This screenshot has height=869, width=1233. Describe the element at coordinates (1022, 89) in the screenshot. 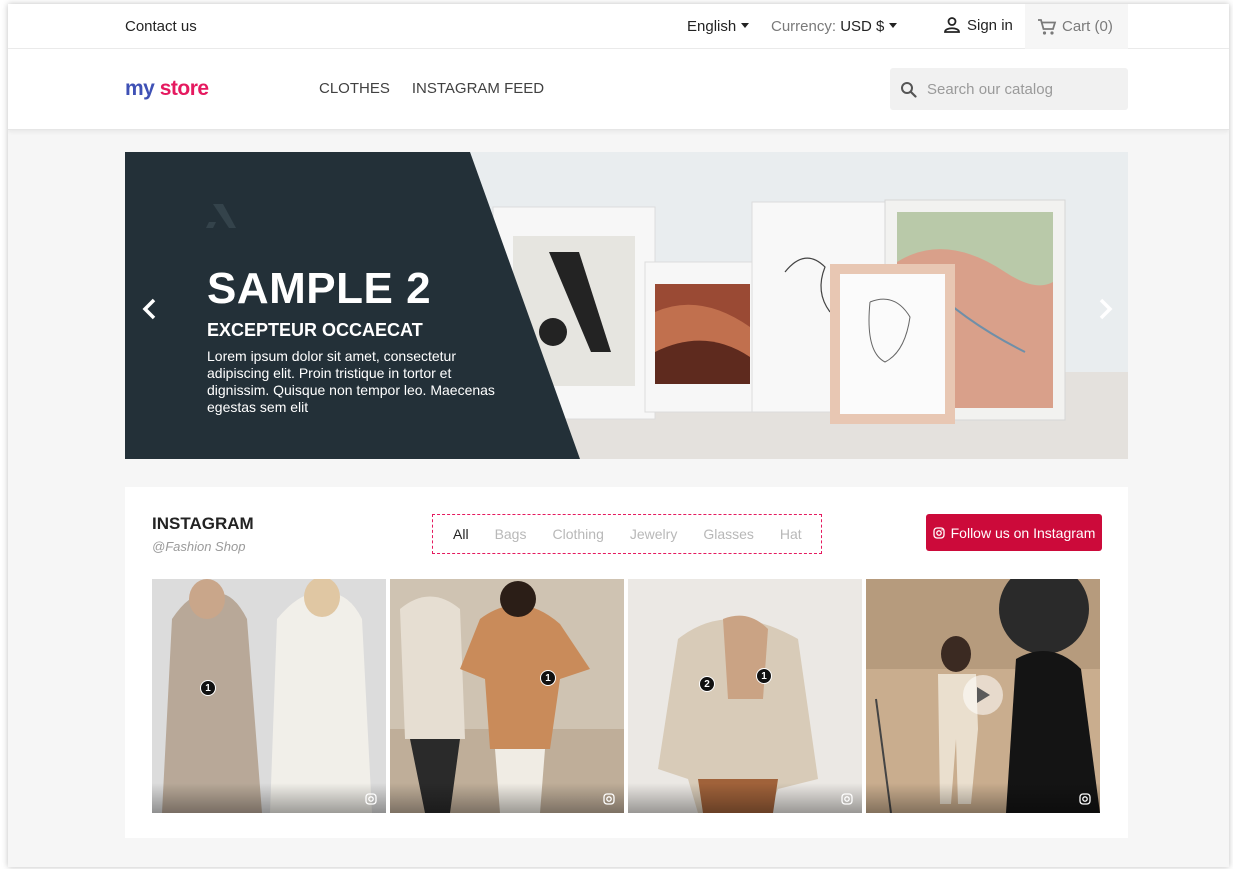

I see `search-input` at that location.